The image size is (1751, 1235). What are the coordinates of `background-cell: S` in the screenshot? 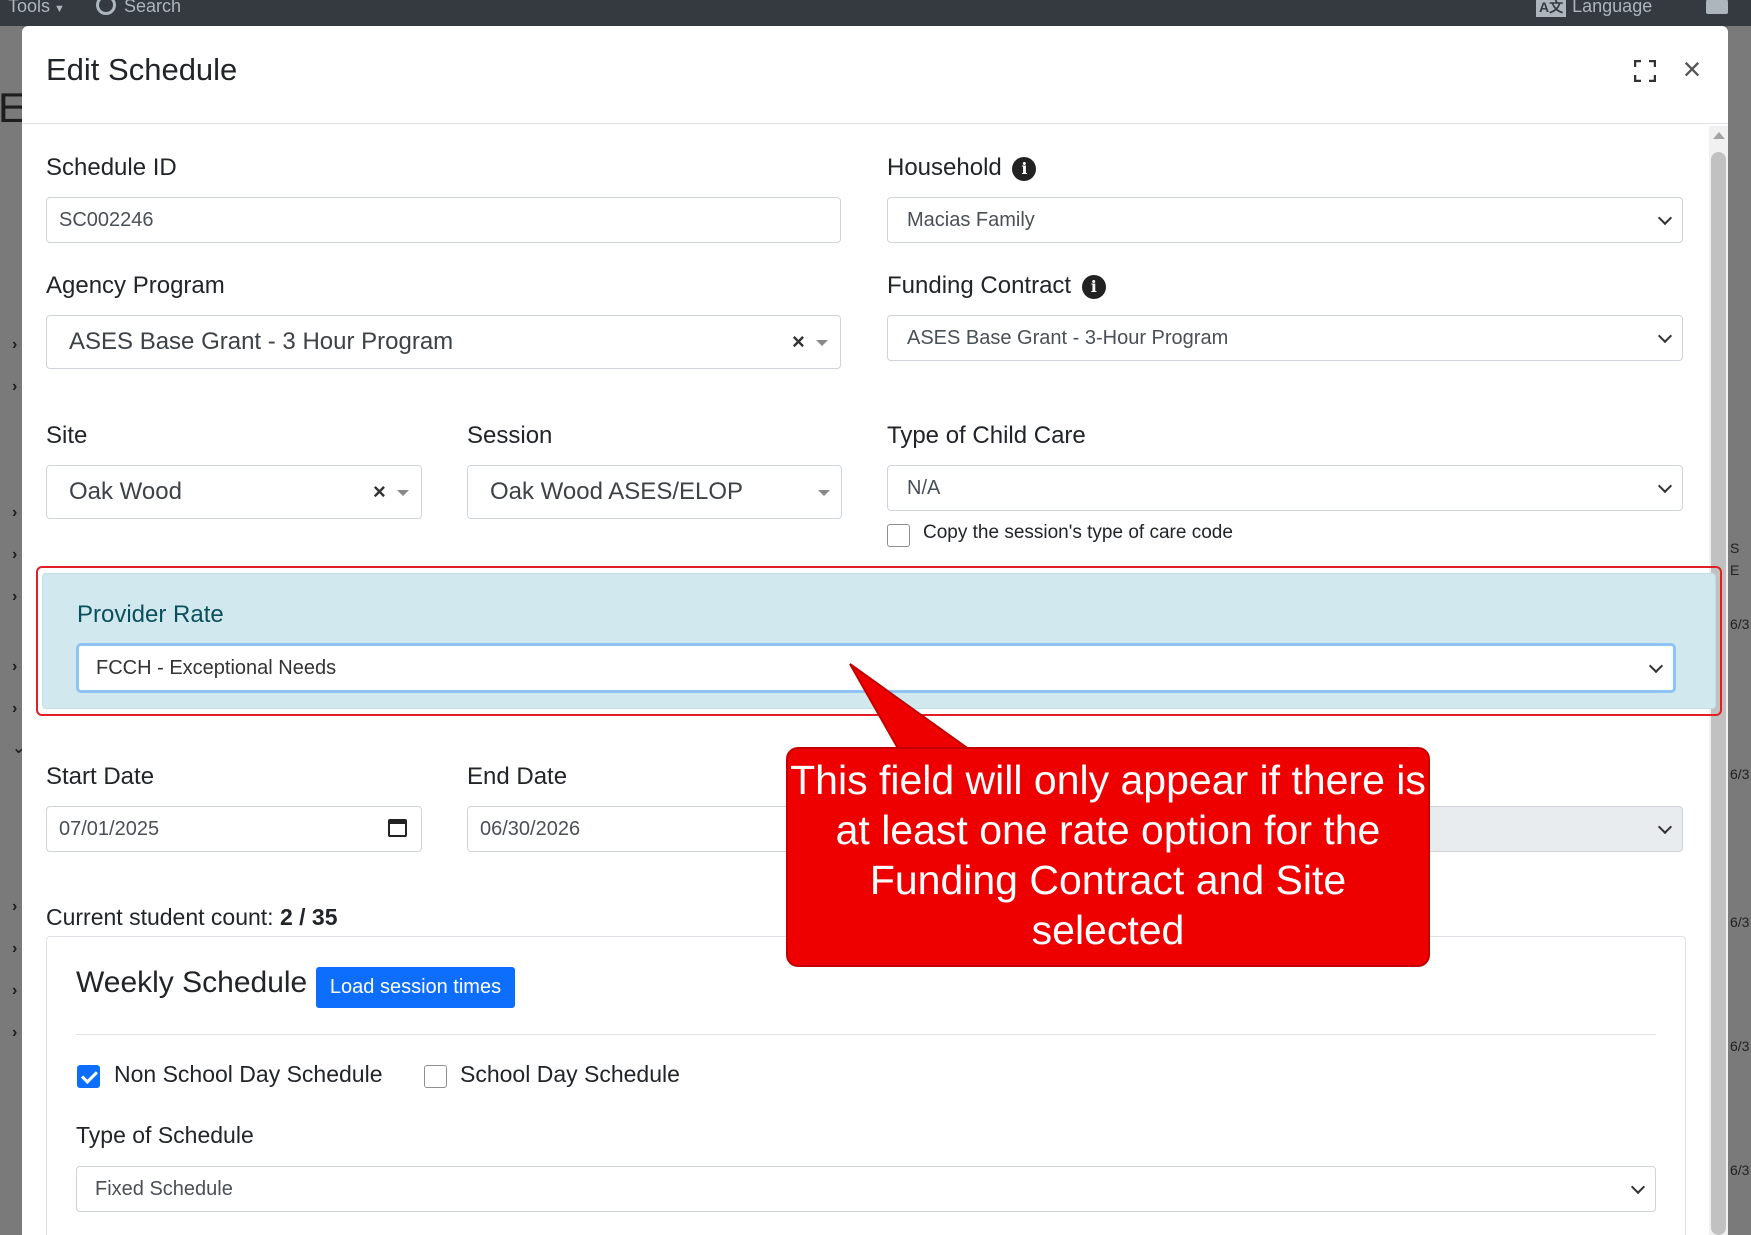 It's located at (1735, 548).